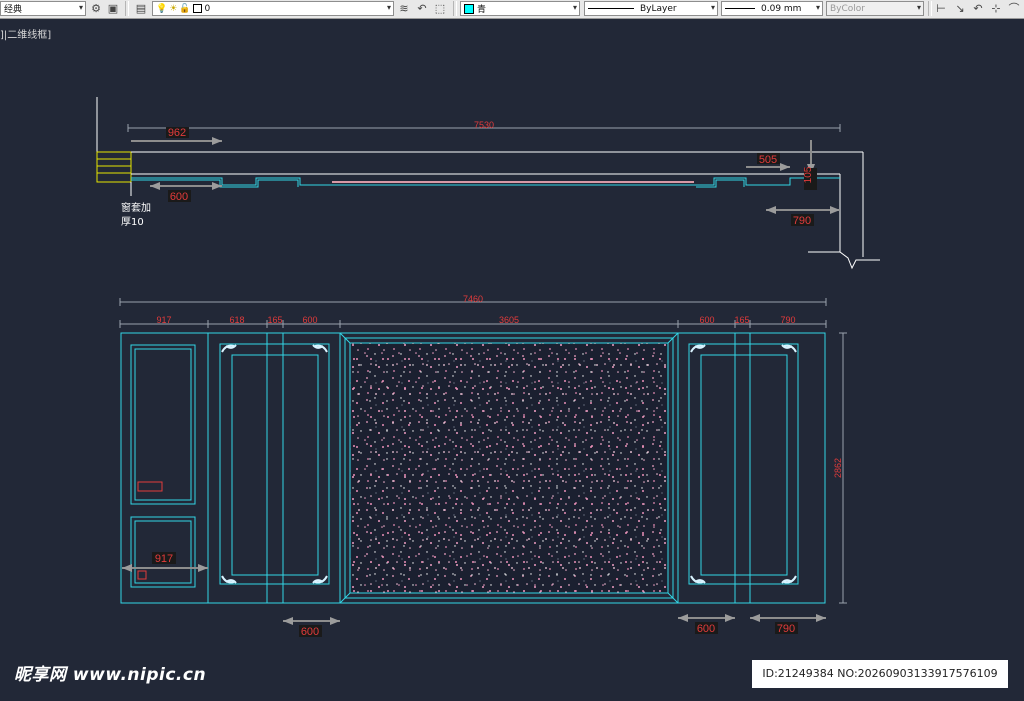 The image size is (1024, 701). What do you see at coordinates (509, 320) in the screenshot?
I see `elev-dim-5: 3605` at bounding box center [509, 320].